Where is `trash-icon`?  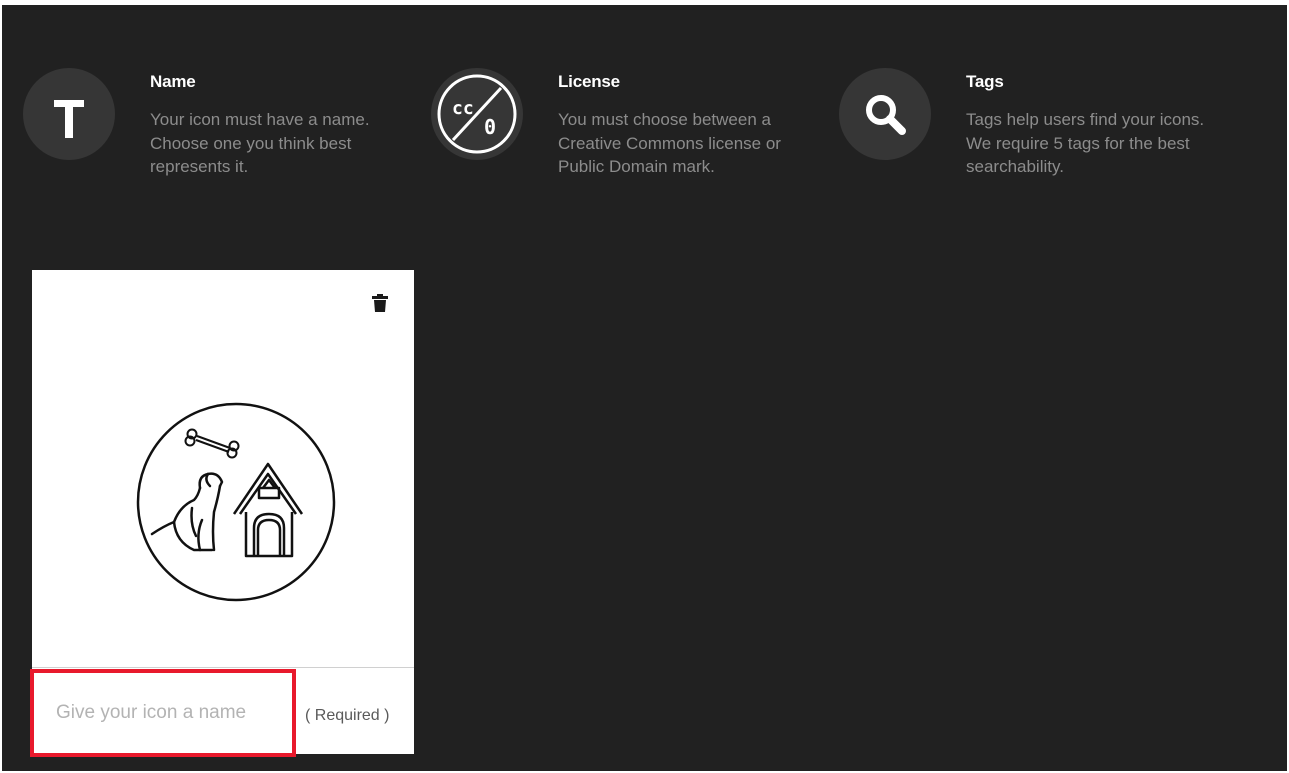
trash-icon is located at coordinates (380, 303).